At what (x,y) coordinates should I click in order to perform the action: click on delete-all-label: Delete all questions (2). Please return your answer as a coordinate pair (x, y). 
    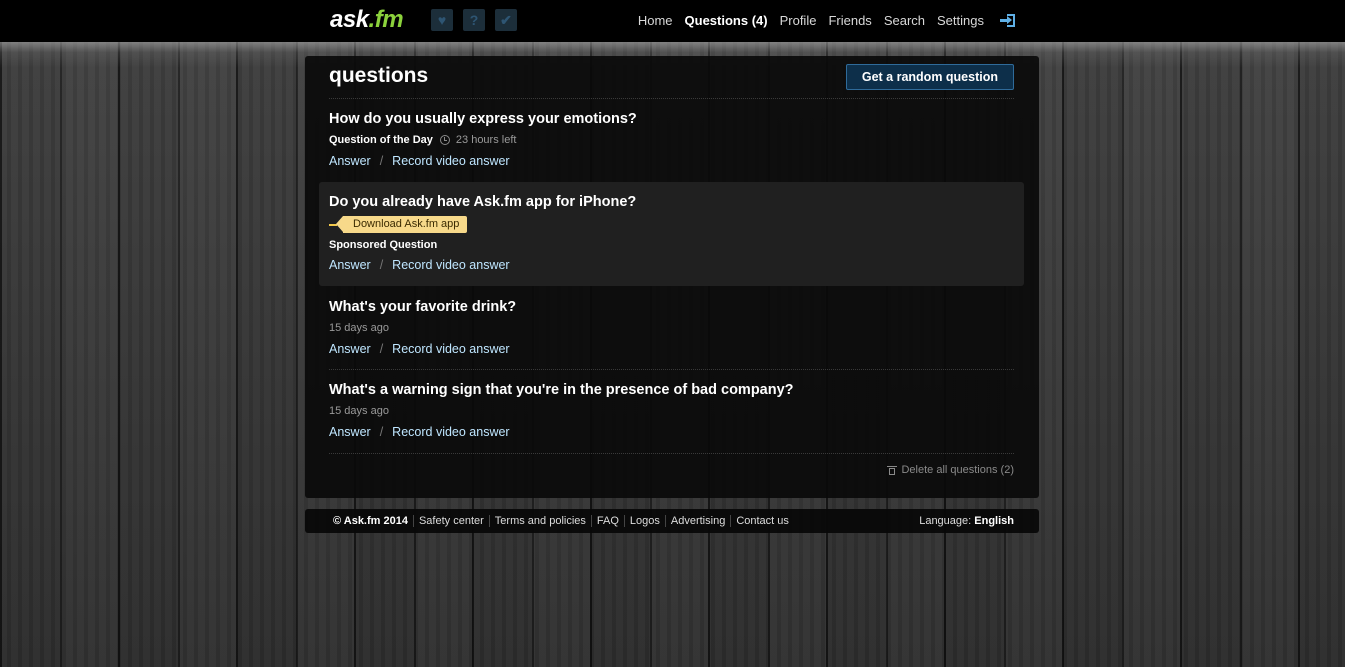
    Looking at the image, I should click on (957, 470).